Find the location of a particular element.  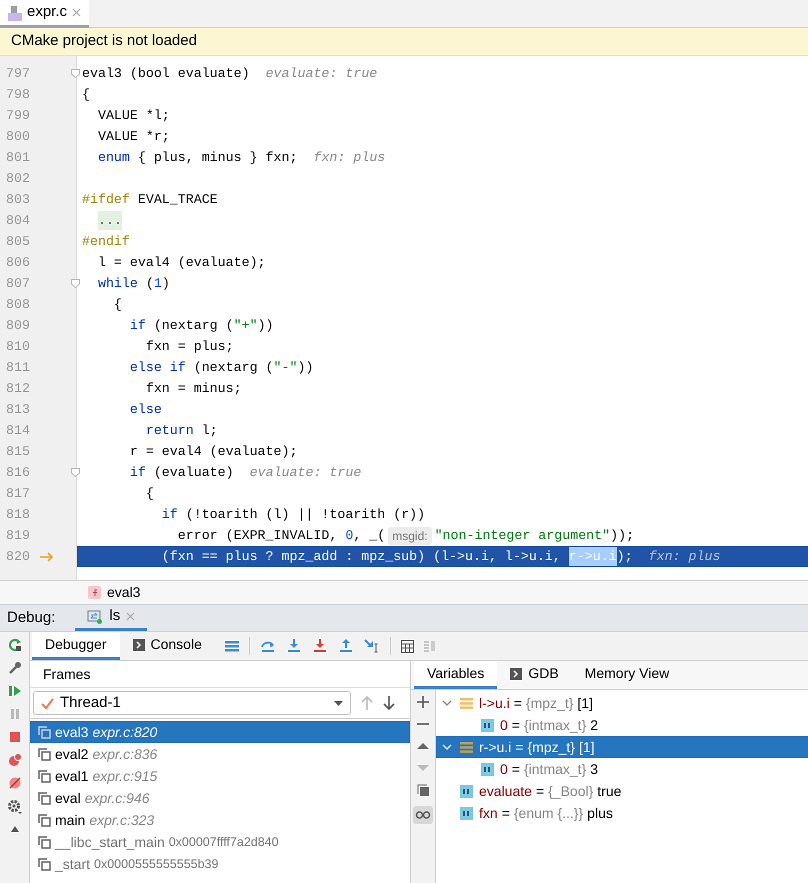

line-number: 799 is located at coordinates (17, 115).